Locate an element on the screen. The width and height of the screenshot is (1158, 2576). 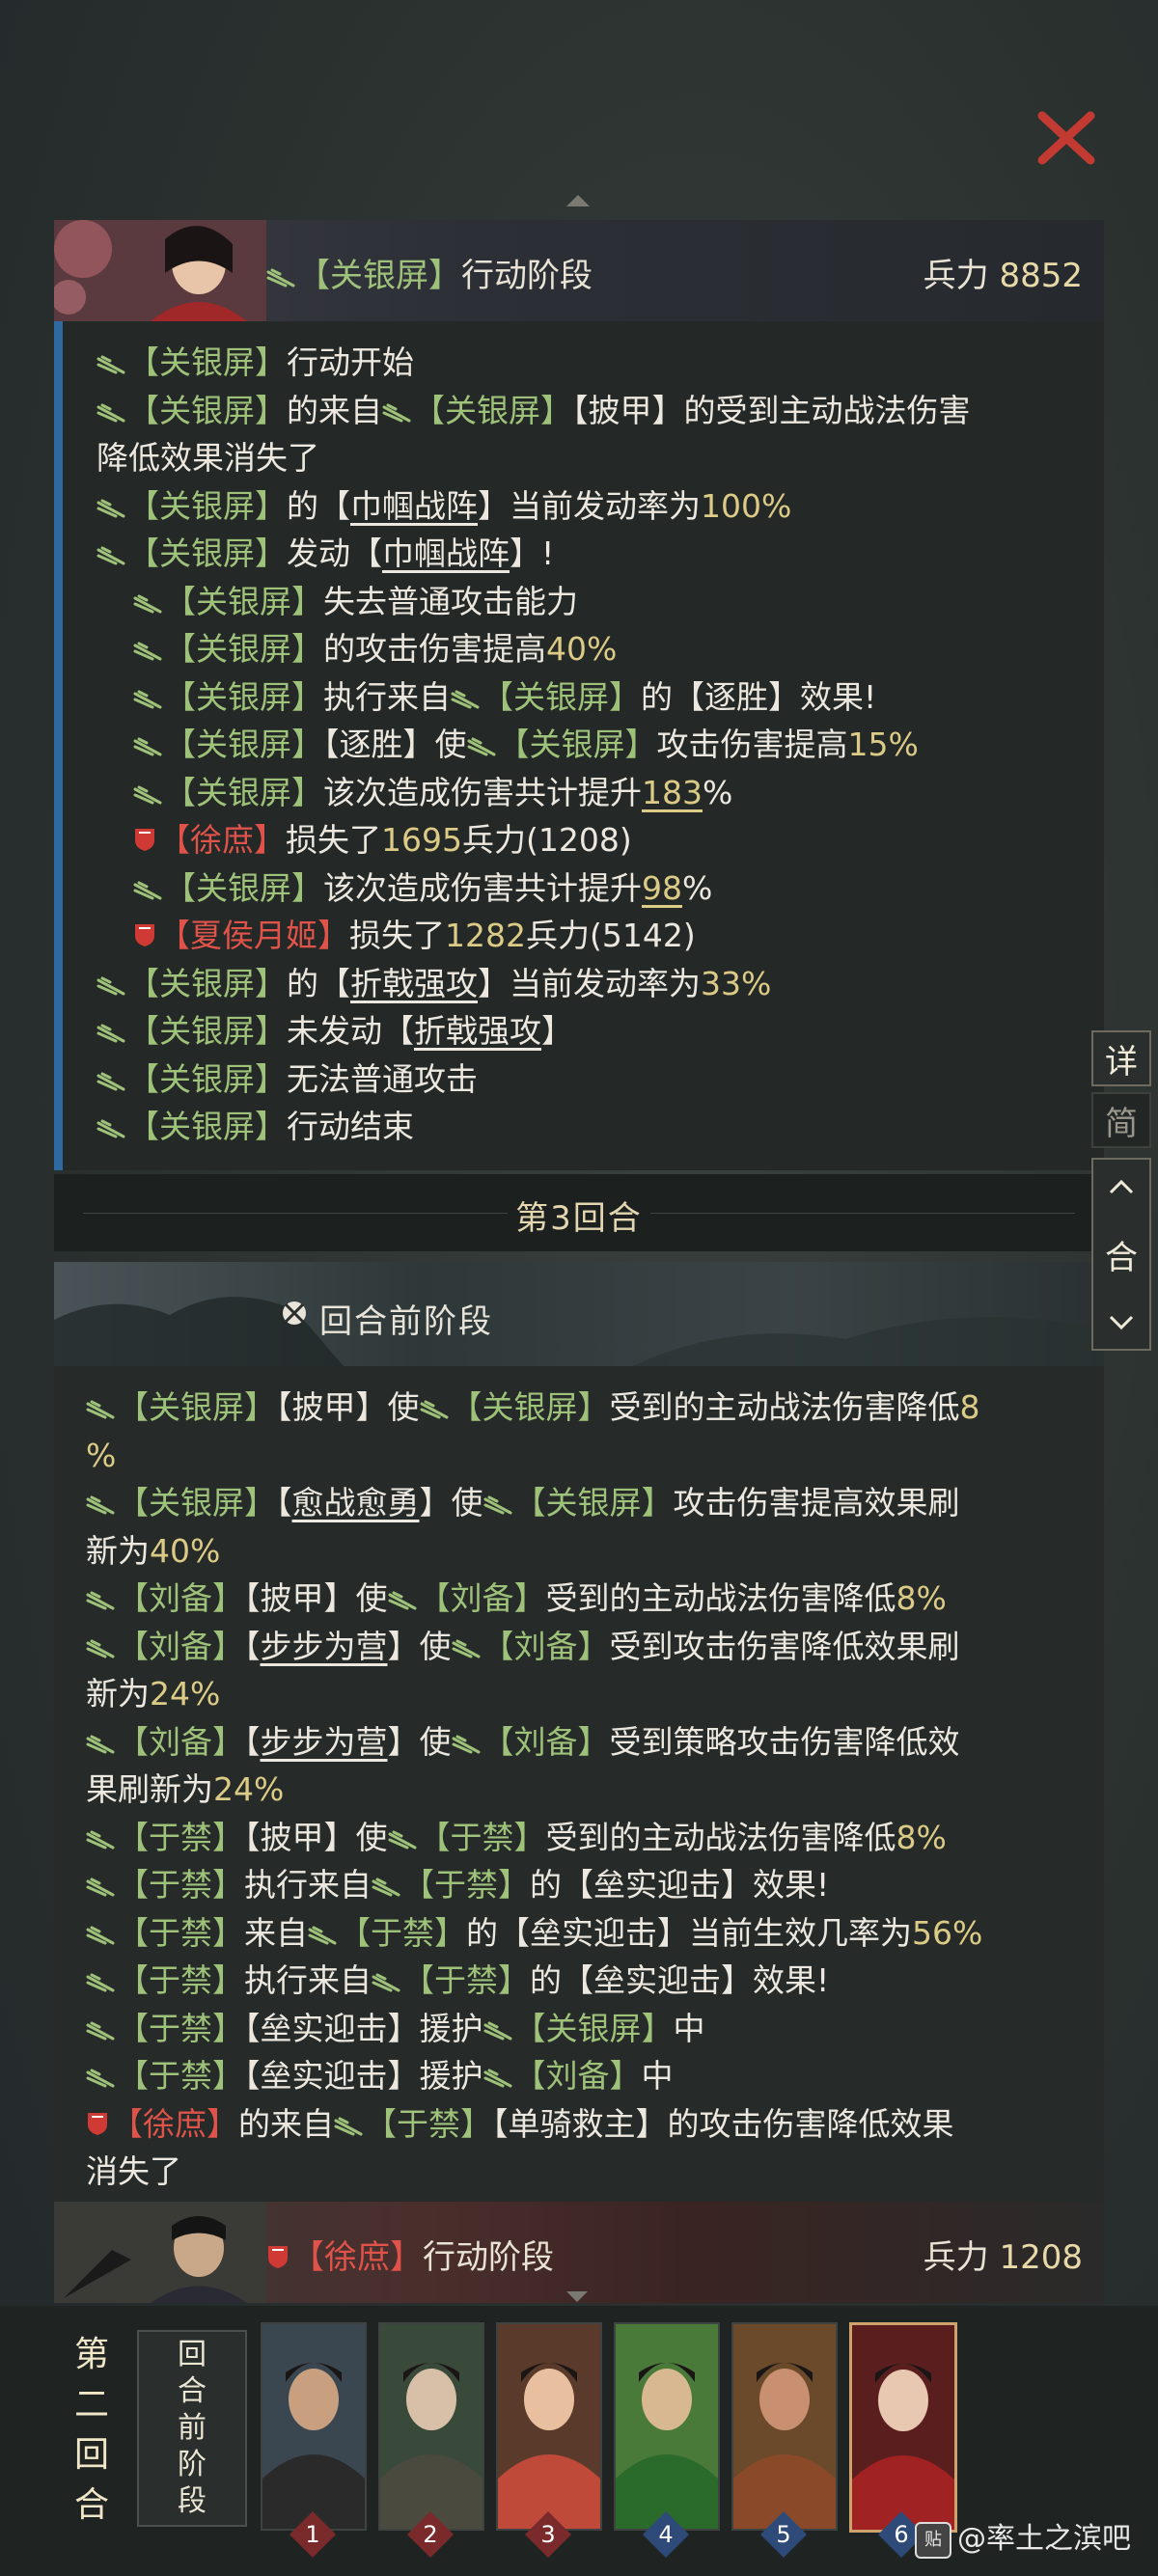
log-text: 兵力(1208) is located at coordinates (546, 840).